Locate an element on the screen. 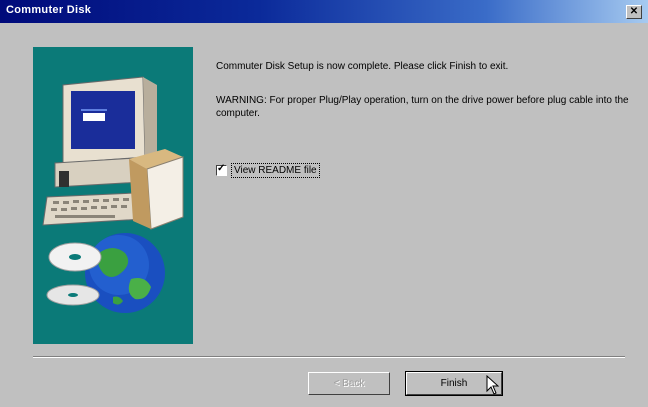 The image size is (648, 407). computer-globe-illustration is located at coordinates (113, 194).